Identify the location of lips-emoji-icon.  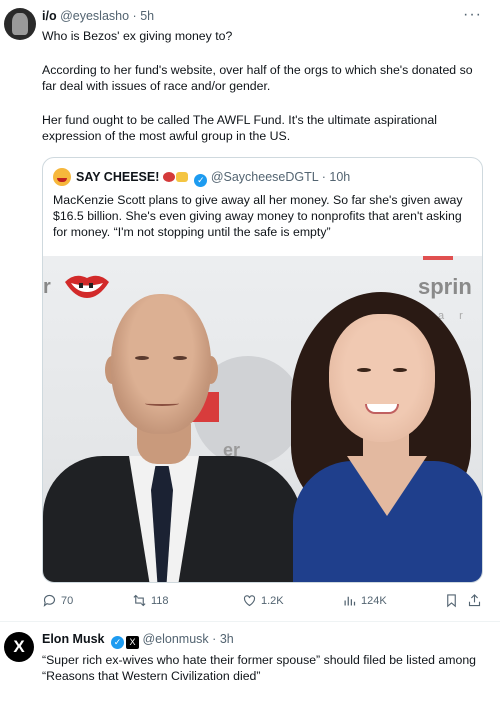
(168, 177).